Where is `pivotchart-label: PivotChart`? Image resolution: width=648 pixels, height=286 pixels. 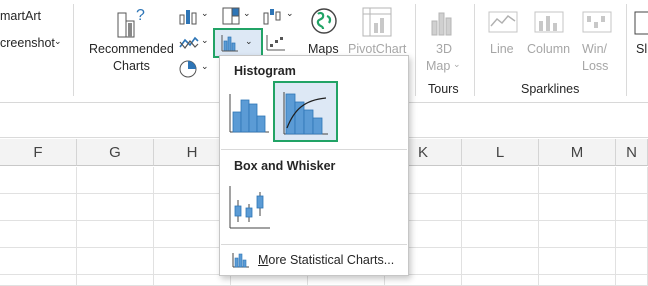
pivotchart-label: PivotChart is located at coordinates (377, 49).